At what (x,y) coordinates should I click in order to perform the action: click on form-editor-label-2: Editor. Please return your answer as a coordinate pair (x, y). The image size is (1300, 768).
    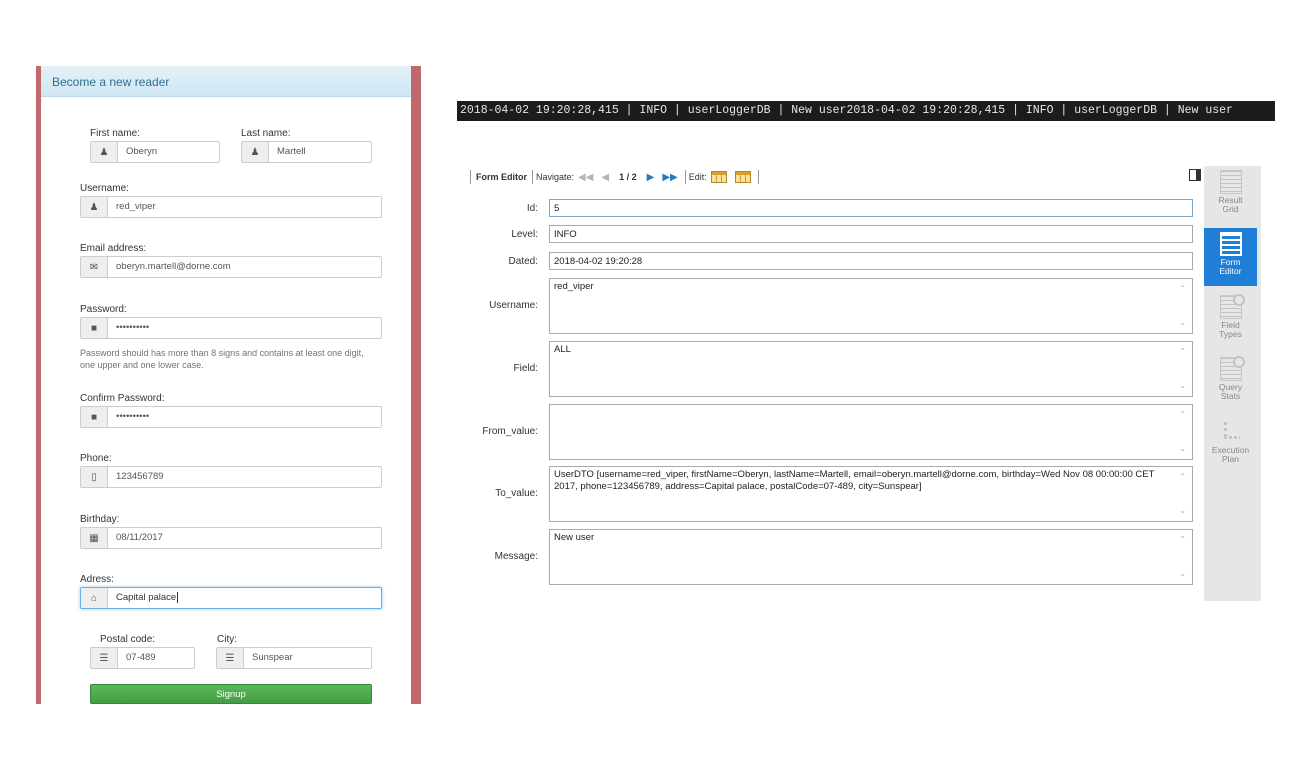
    Looking at the image, I should click on (1230, 271).